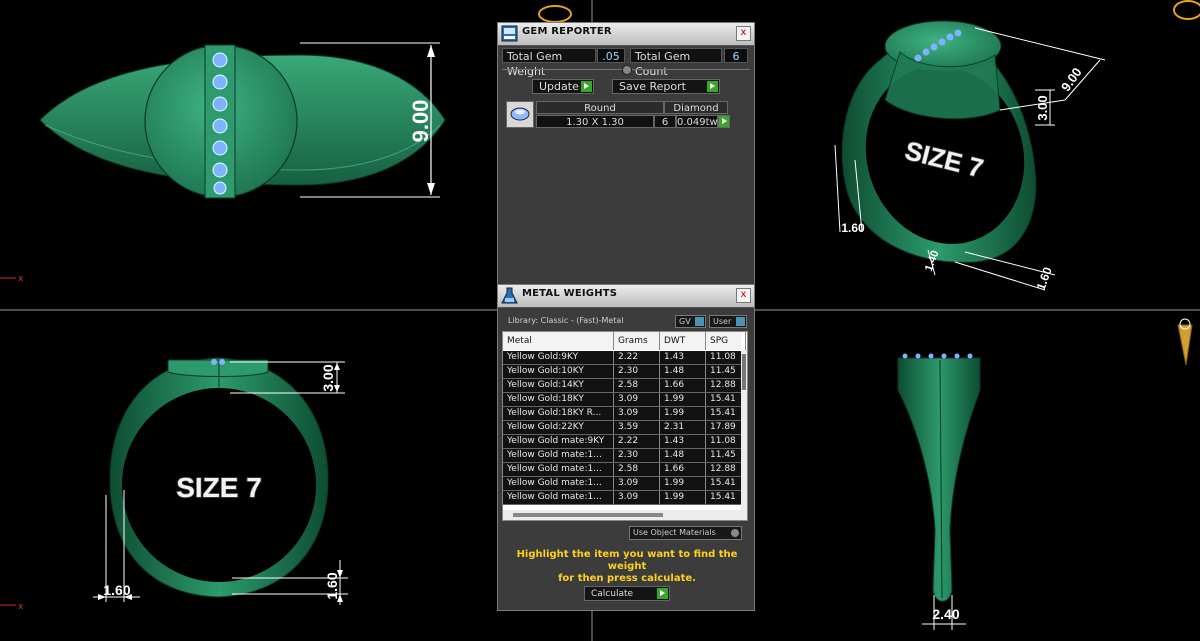 The width and height of the screenshot is (1200, 641). What do you see at coordinates (624, 358) in the screenshot?
I see `table-row: Yellow Gold:9KY 2.22 1.43 11.08` at bounding box center [624, 358].